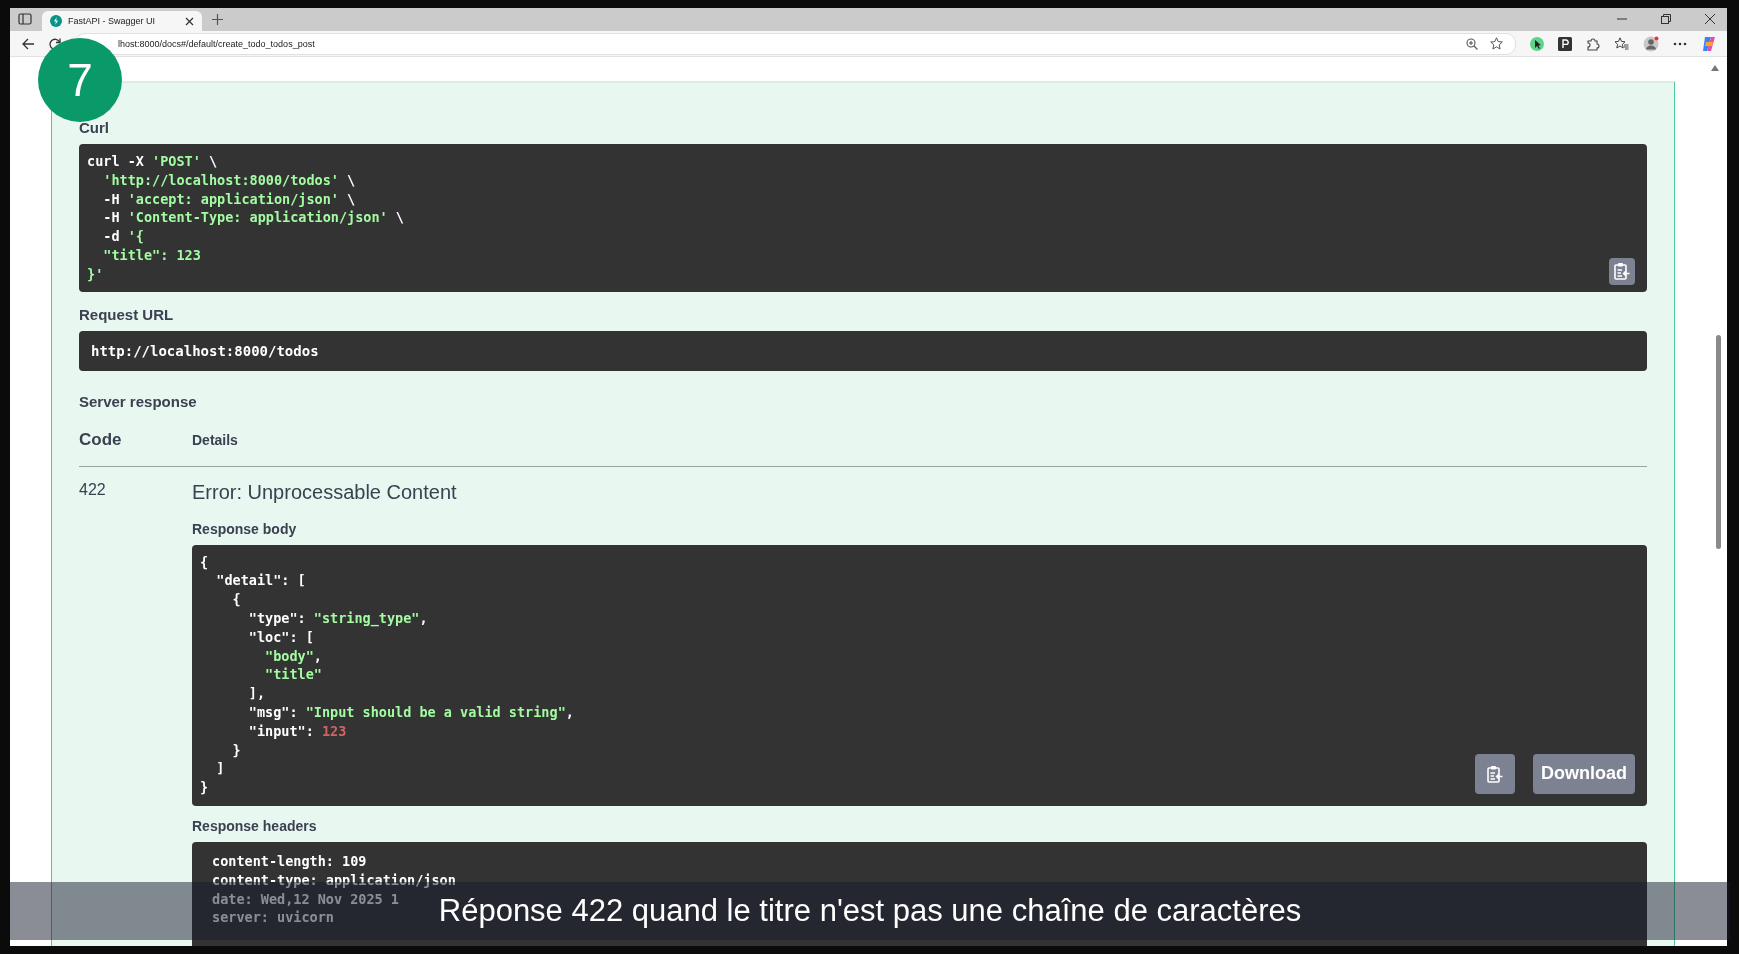  Describe the element at coordinates (1714, 68) in the screenshot. I see `scroll-up-icon` at that location.